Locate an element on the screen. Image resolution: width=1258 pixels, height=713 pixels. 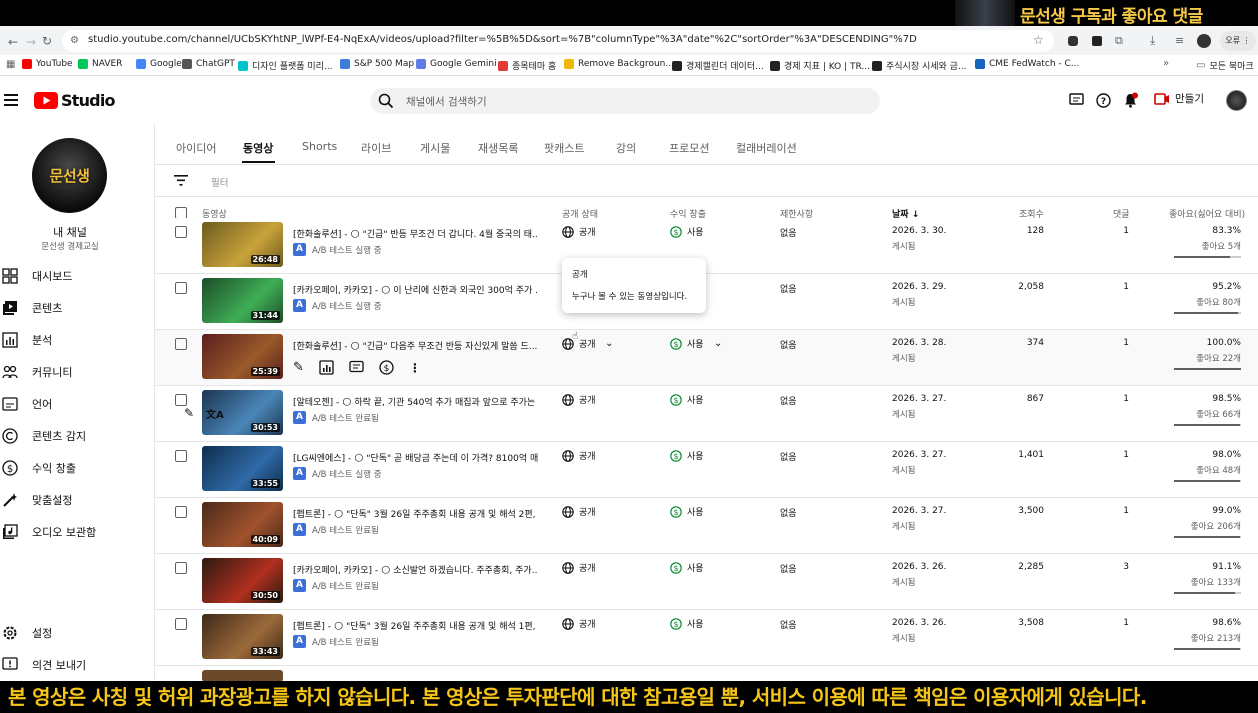
studio-logo: Studio is located at coordinates (74, 100).